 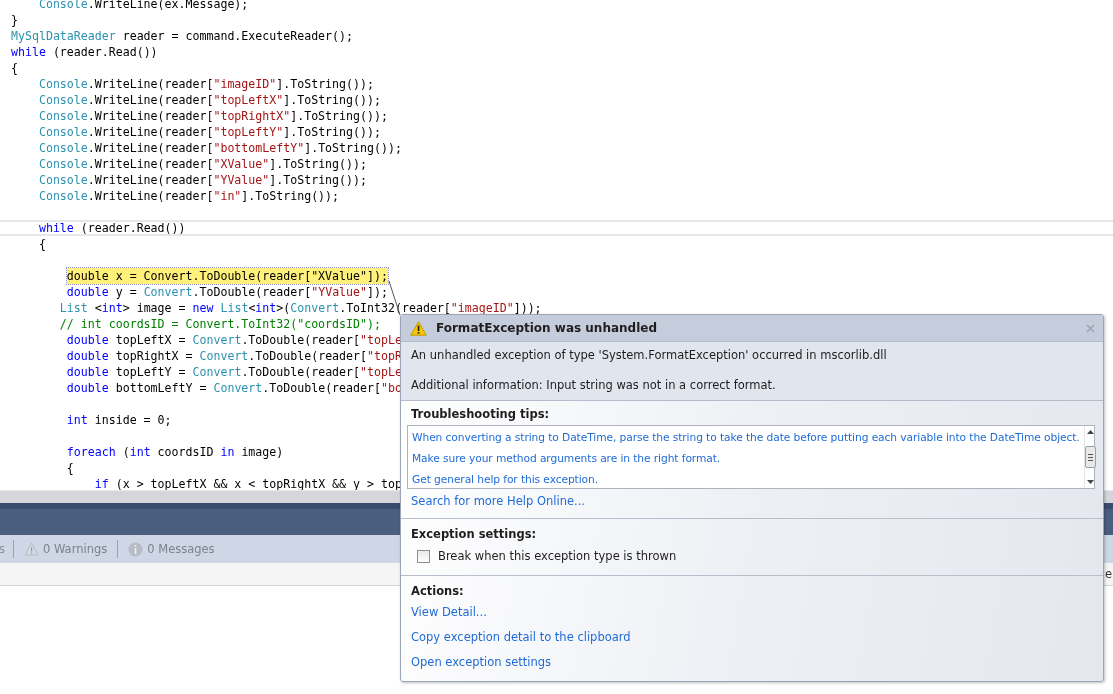 I want to click on exception-message: An unhandled exception of type 'System.FormatException' occurred in mscorlib.dll, so click(x=649, y=355).